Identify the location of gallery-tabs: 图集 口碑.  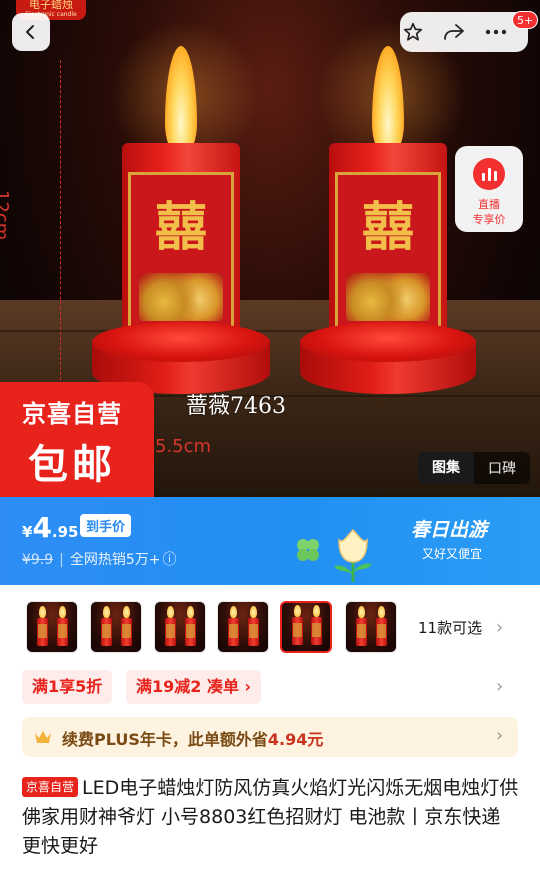
(474, 468).